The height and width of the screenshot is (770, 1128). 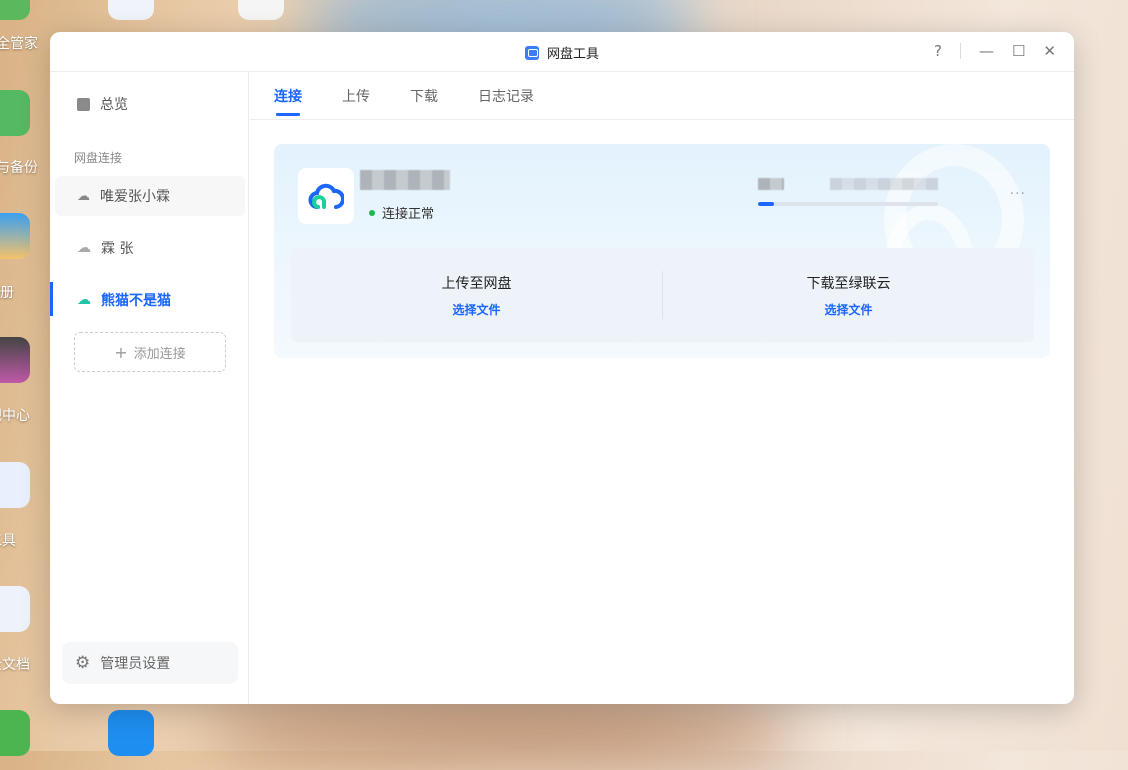 What do you see at coordinates (960, 51) in the screenshot?
I see `divider` at bounding box center [960, 51].